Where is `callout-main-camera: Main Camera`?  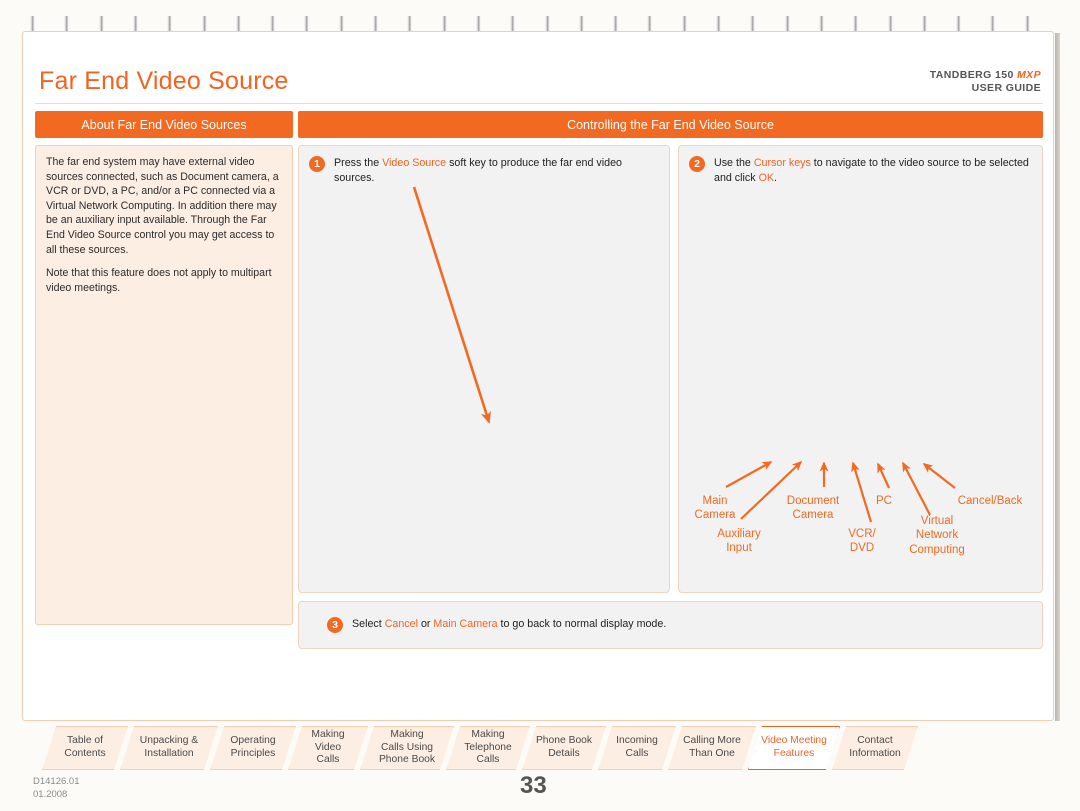 callout-main-camera: Main Camera is located at coordinates (715, 508).